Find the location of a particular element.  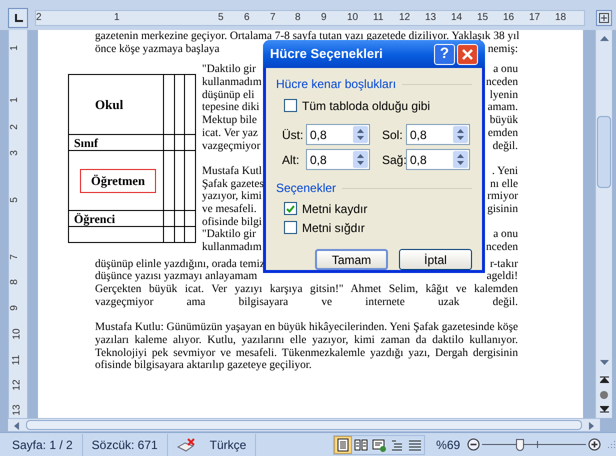

ruler-number: 5 is located at coordinates (221, 18).